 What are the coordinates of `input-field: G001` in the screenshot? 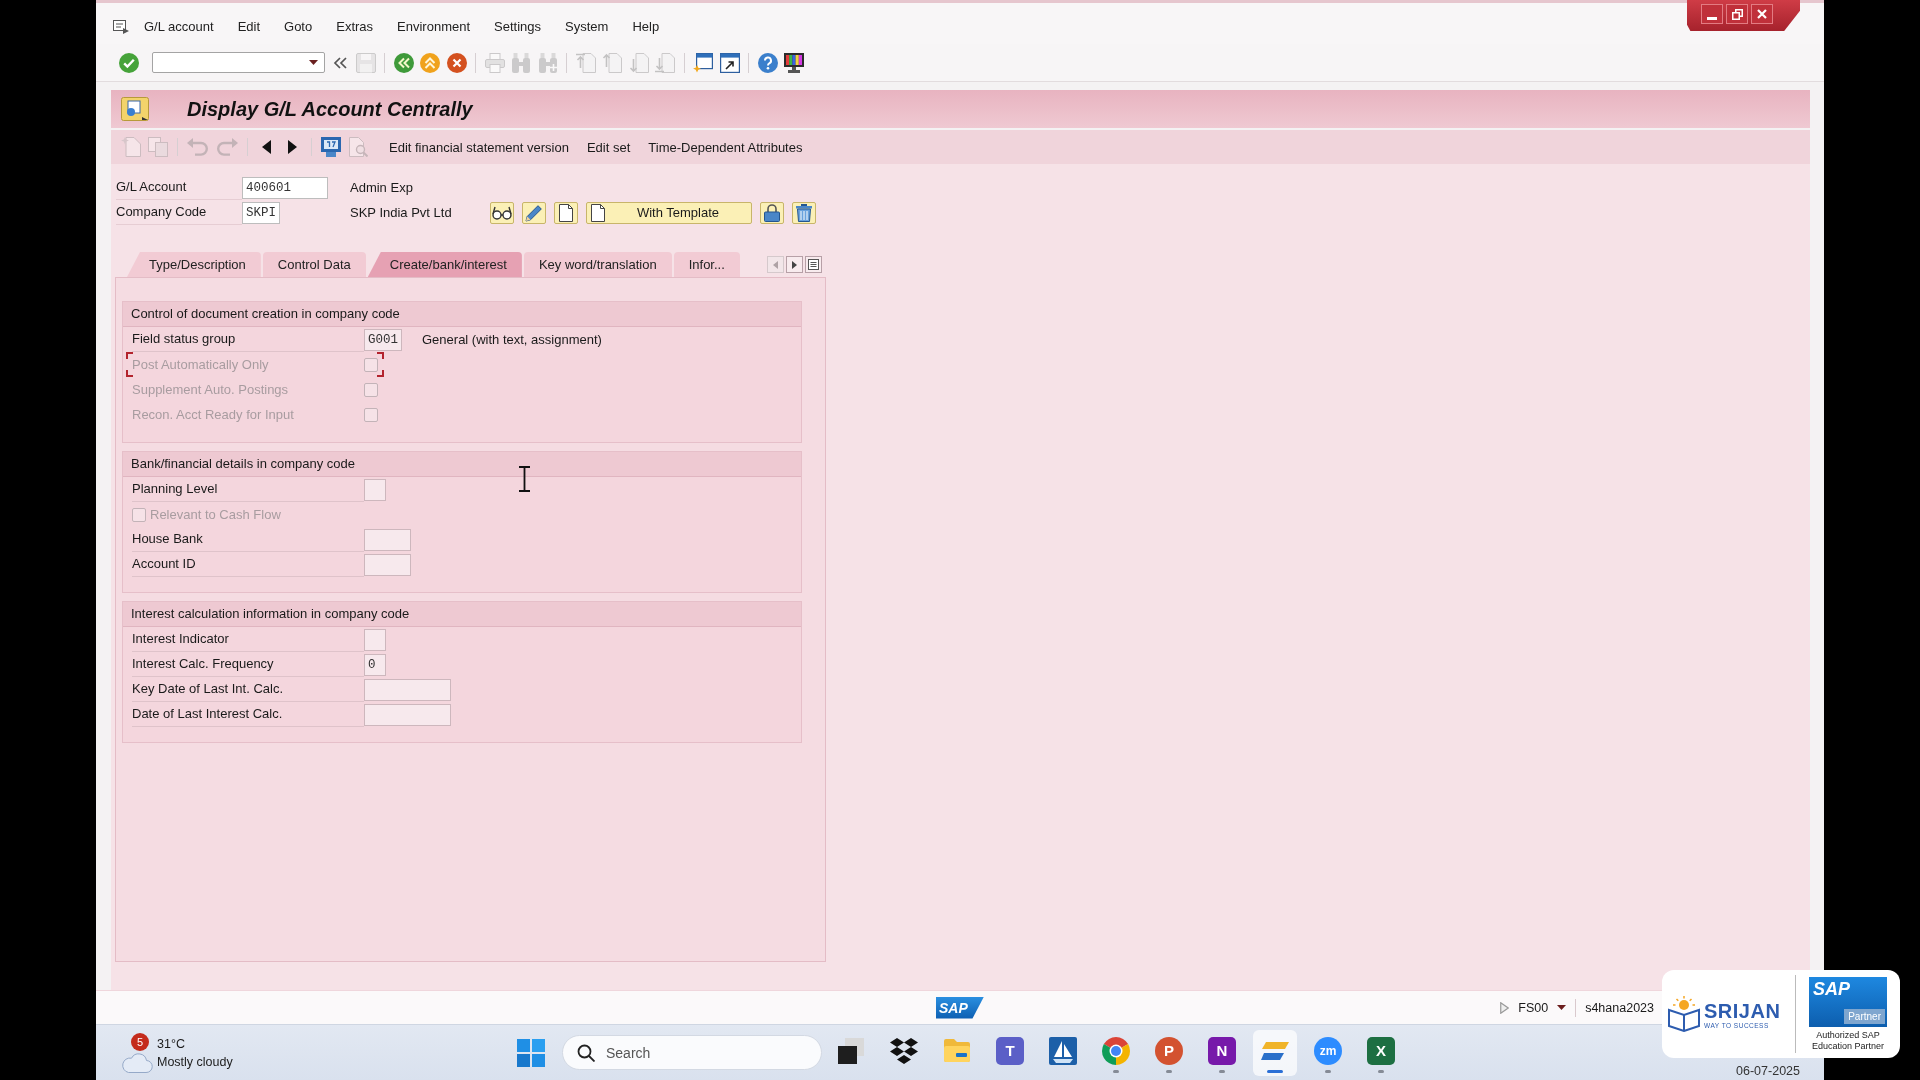 It's located at (383, 339).